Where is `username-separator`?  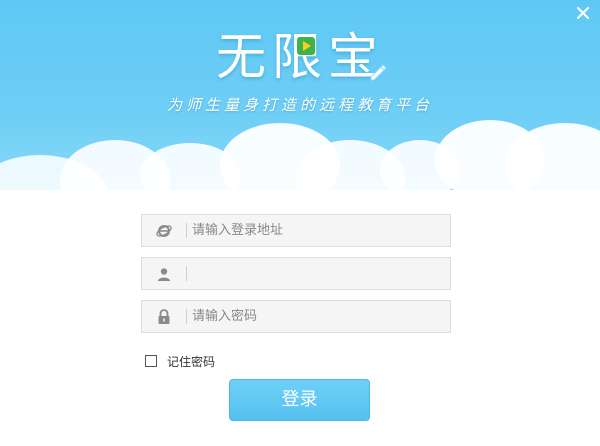
username-separator is located at coordinates (186, 273).